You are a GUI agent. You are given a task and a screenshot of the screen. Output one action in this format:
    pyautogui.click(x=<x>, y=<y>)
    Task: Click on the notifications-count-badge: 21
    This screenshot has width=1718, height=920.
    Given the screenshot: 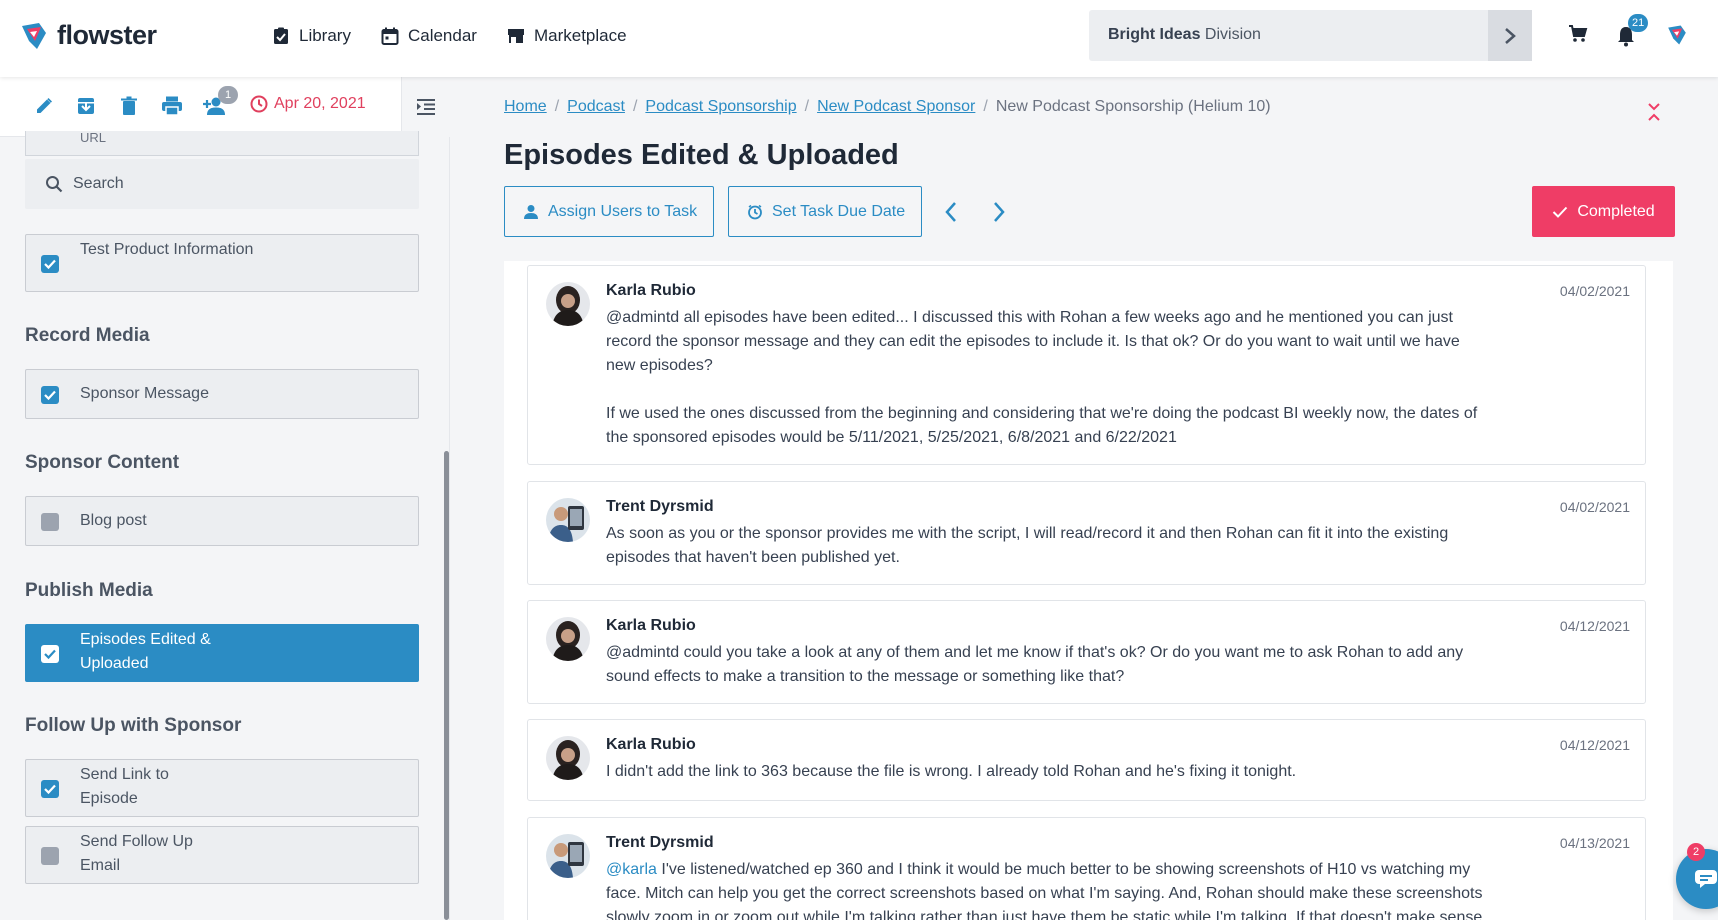 What is the action you would take?
    pyautogui.click(x=1638, y=23)
    